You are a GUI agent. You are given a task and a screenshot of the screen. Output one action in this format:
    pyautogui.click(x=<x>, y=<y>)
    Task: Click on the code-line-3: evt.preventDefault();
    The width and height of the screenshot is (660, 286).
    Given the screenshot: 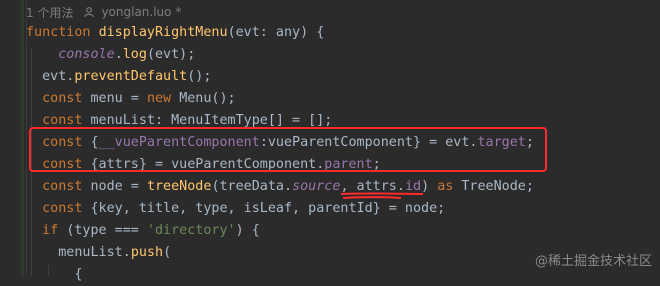 What is the action you would take?
    pyautogui.click(x=118, y=77)
    